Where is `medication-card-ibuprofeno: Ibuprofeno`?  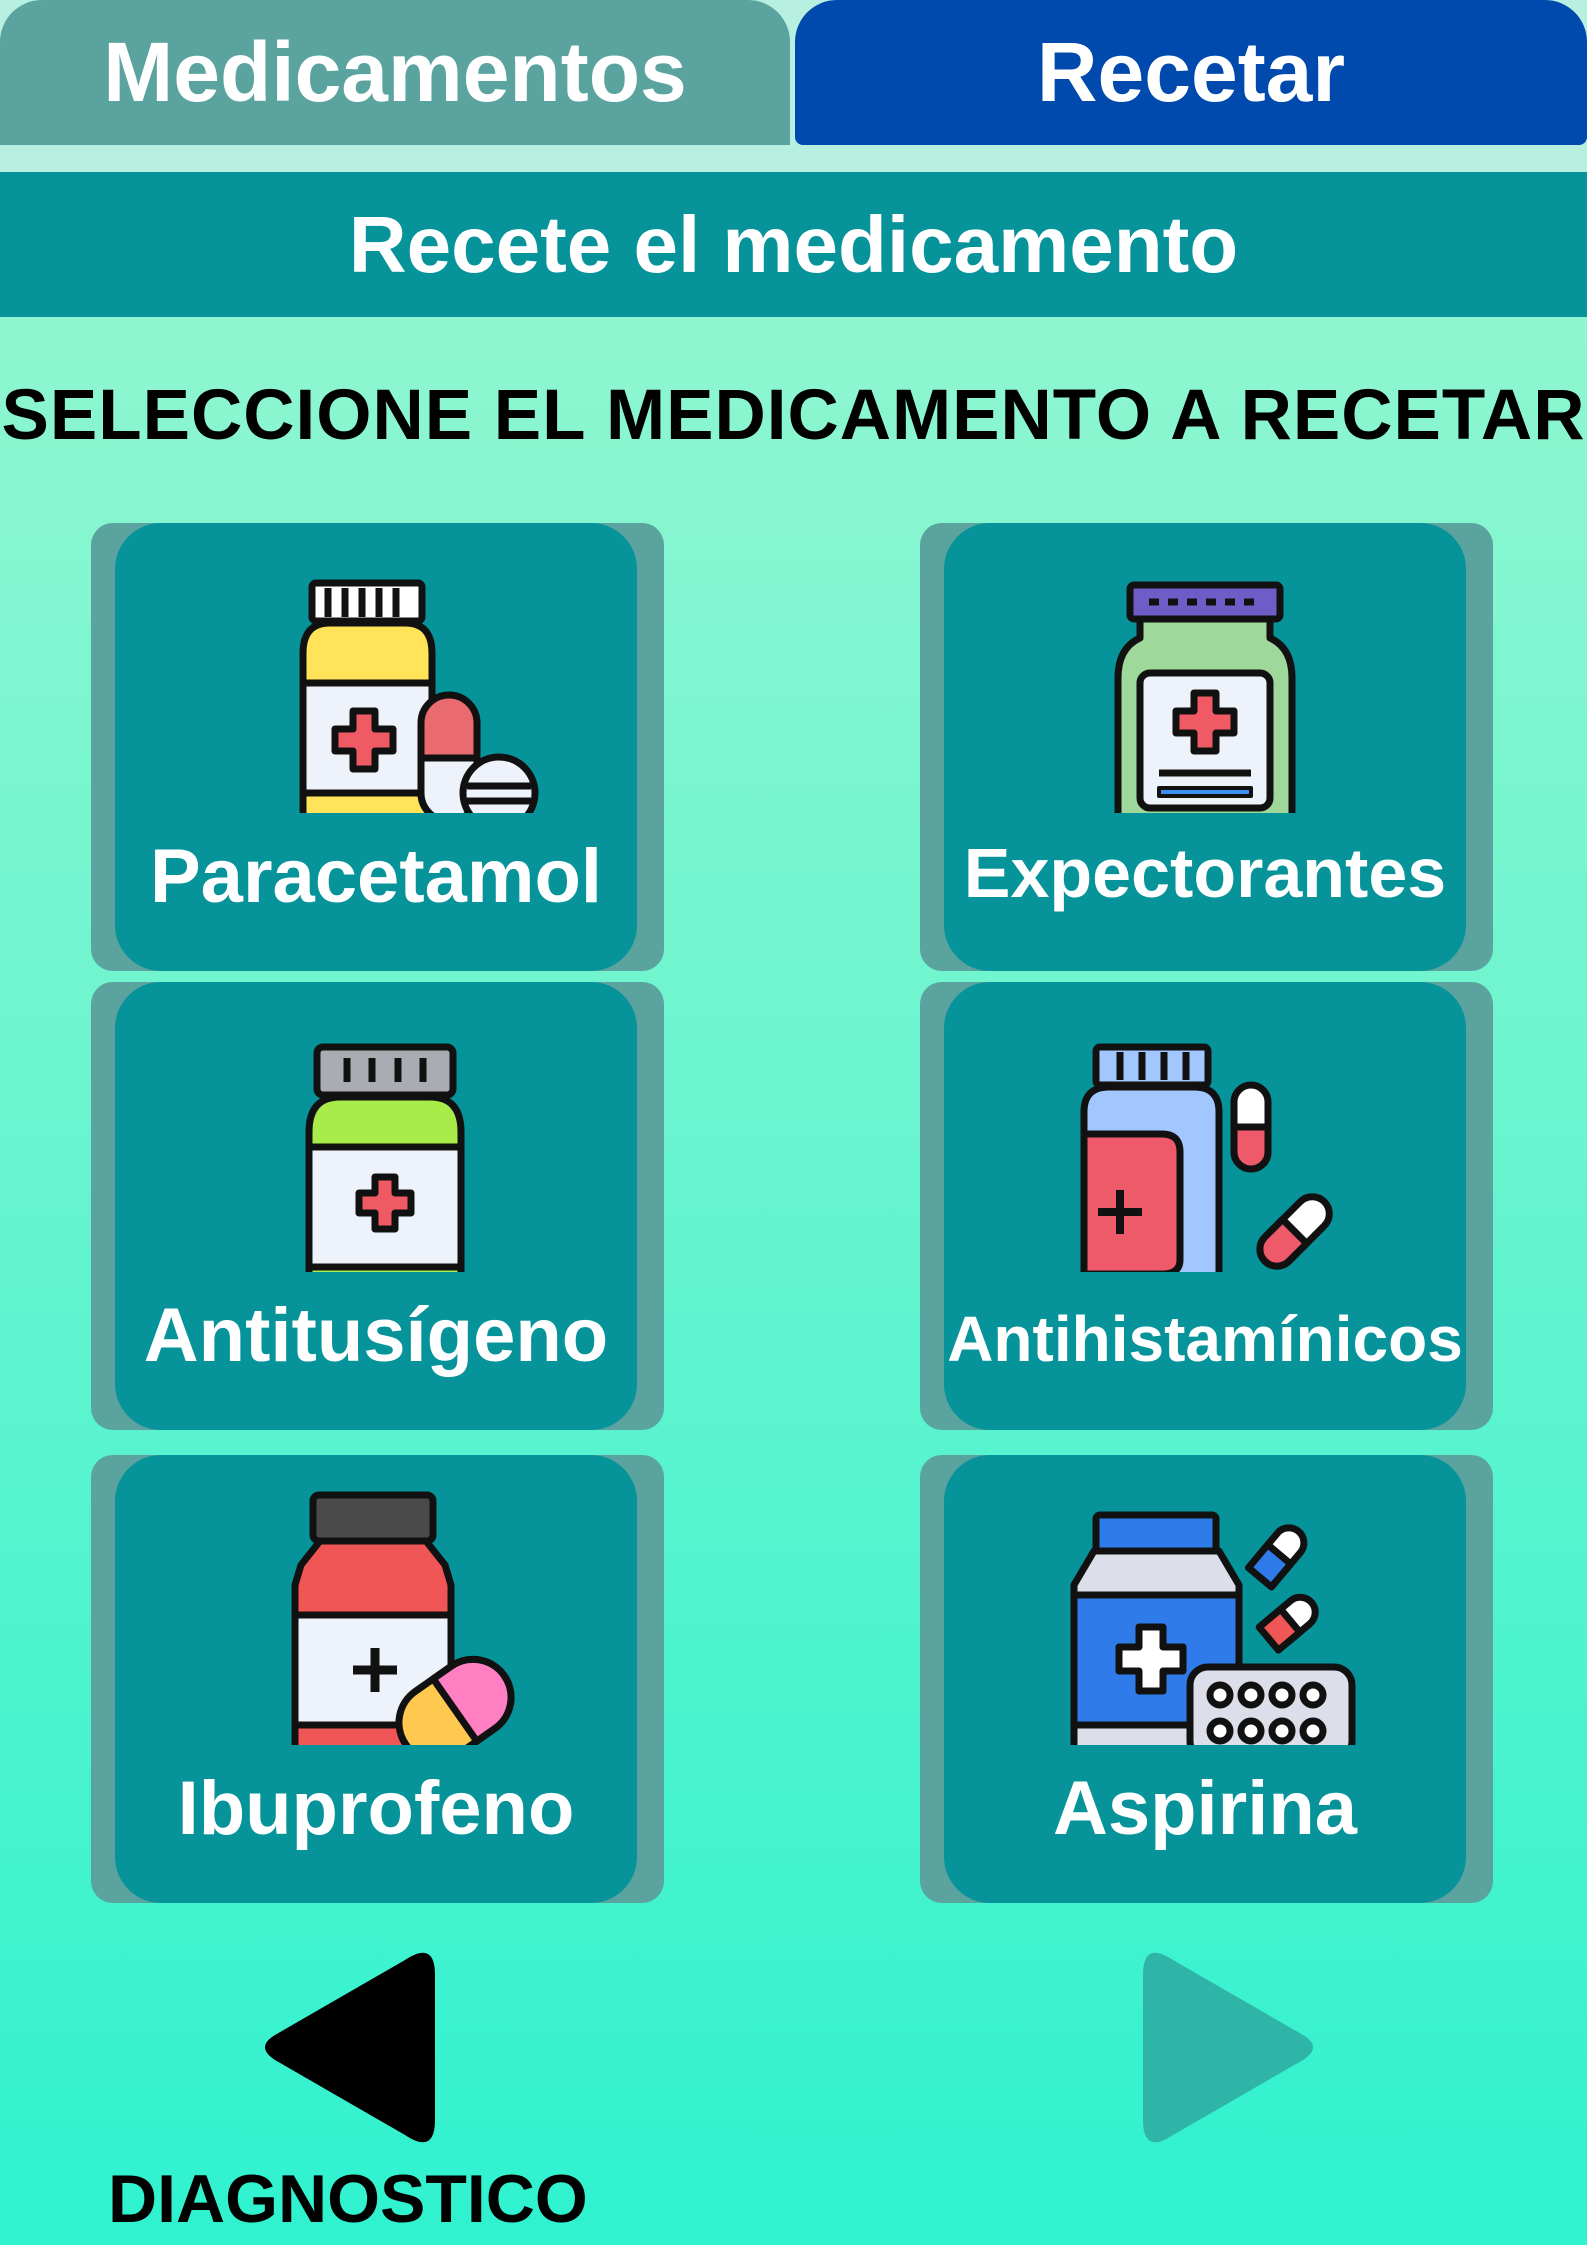
medication-card-ibuprofeno: Ibuprofeno is located at coordinates (377, 1679).